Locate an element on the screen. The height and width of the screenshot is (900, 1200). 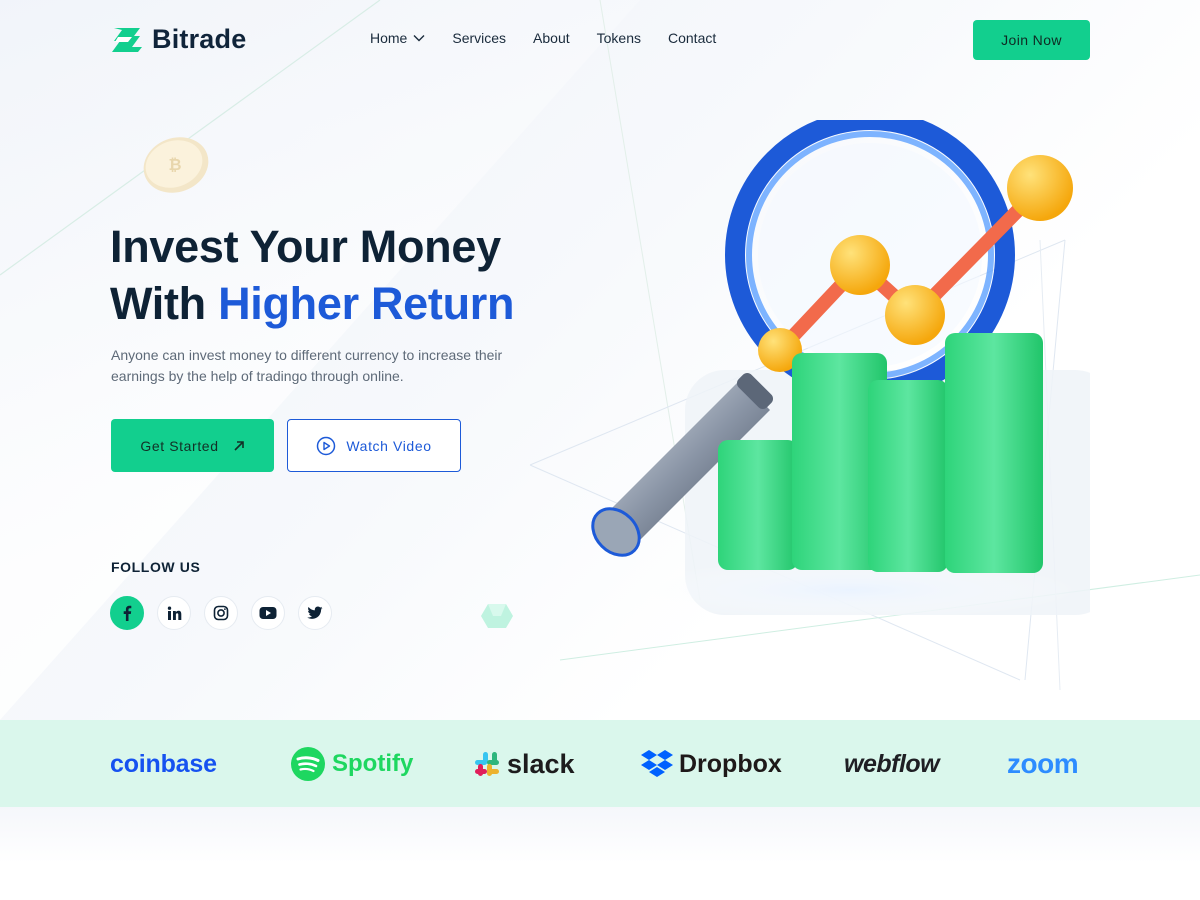
watch-video-button: Watch Video is located at coordinates (374, 445).